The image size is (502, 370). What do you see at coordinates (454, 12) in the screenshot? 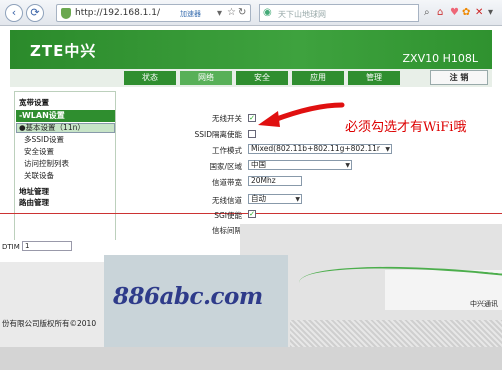
I see `heart-icon: ♥` at bounding box center [454, 12].